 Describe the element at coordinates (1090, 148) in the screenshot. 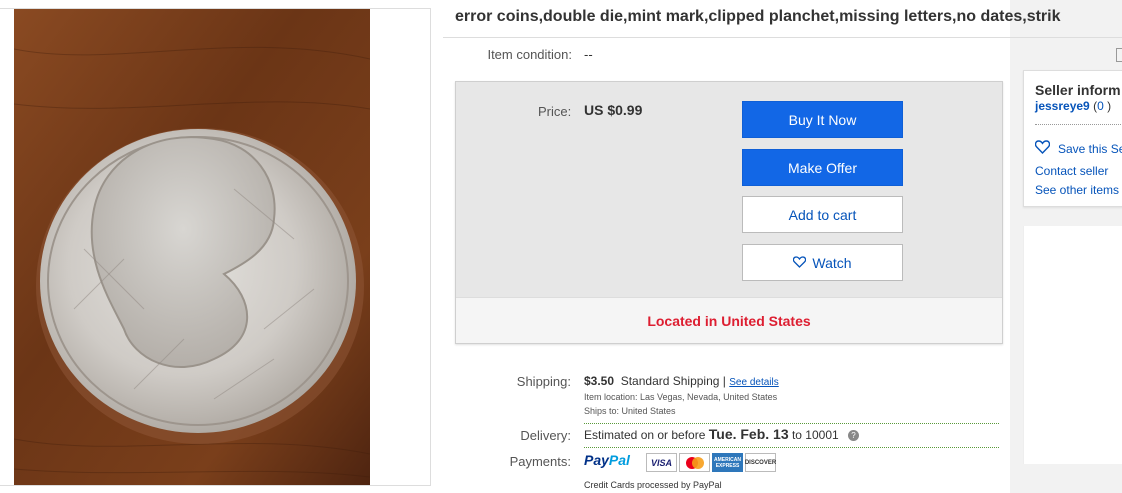

I see `save-seller-label: Save this Se` at that location.